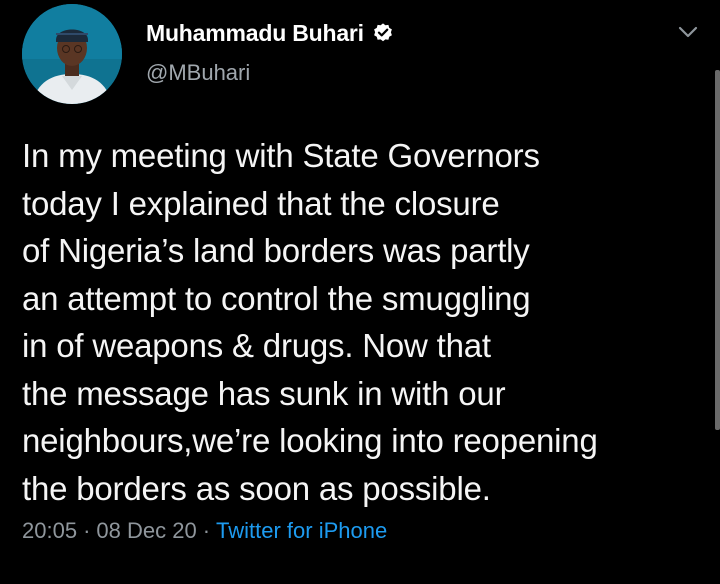  What do you see at coordinates (276, 250) in the screenshot?
I see `tweet-text-line: of Nigeria’s land borders was partly` at bounding box center [276, 250].